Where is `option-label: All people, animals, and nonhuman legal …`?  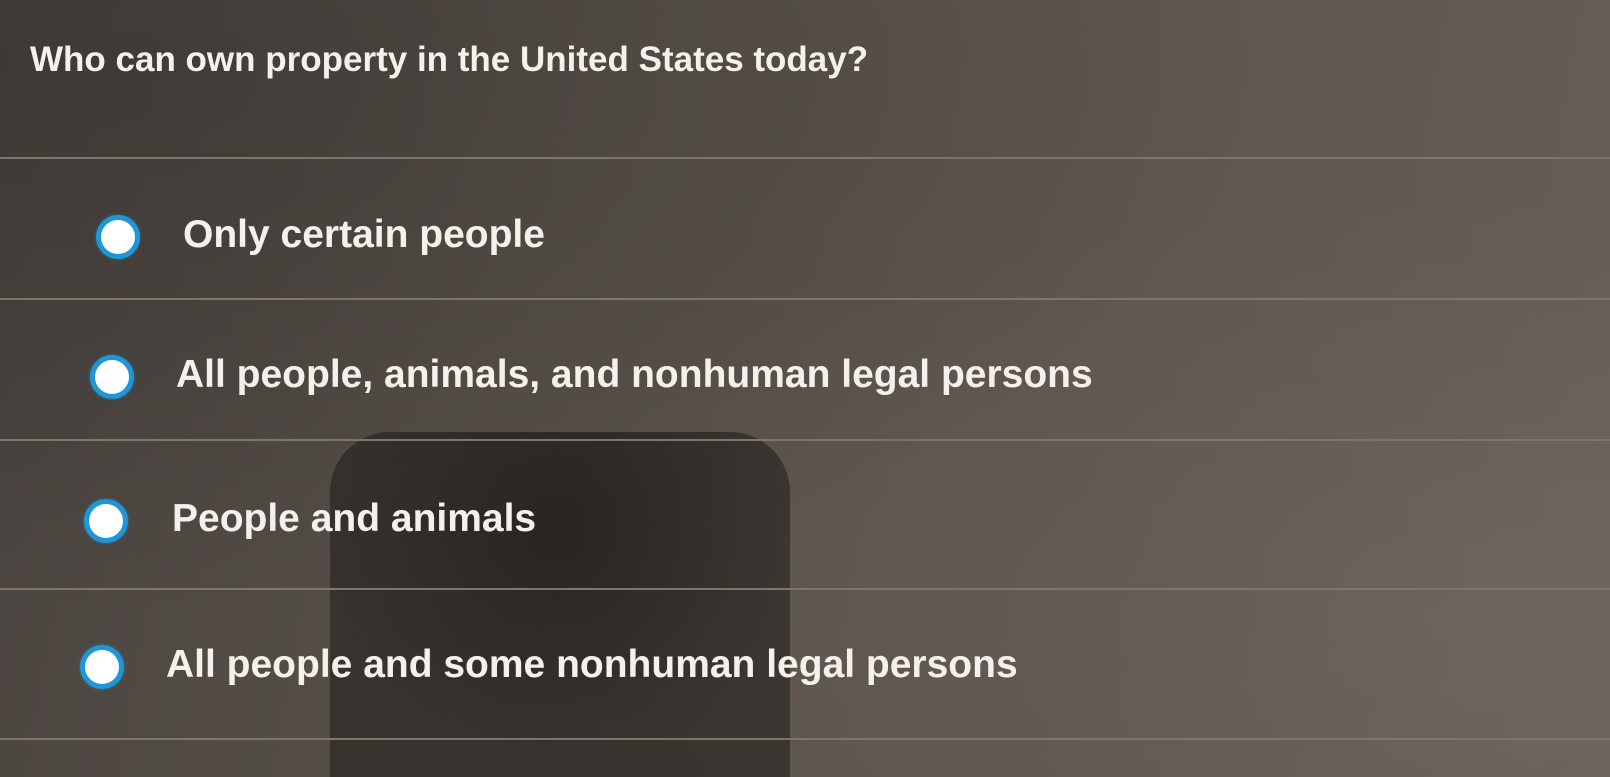
option-label: All people, animals, and nonhuman legal … is located at coordinates (634, 374).